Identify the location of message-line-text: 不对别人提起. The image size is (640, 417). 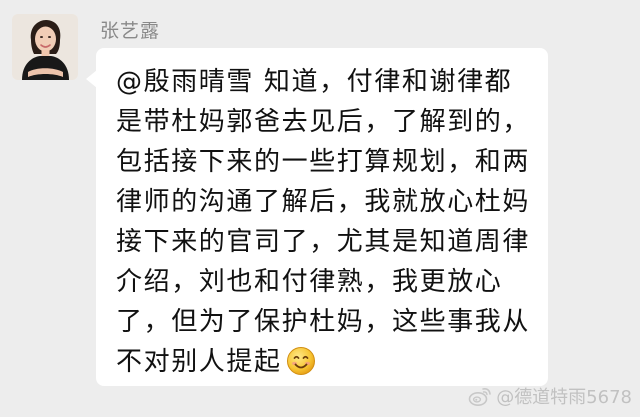
(199, 362).